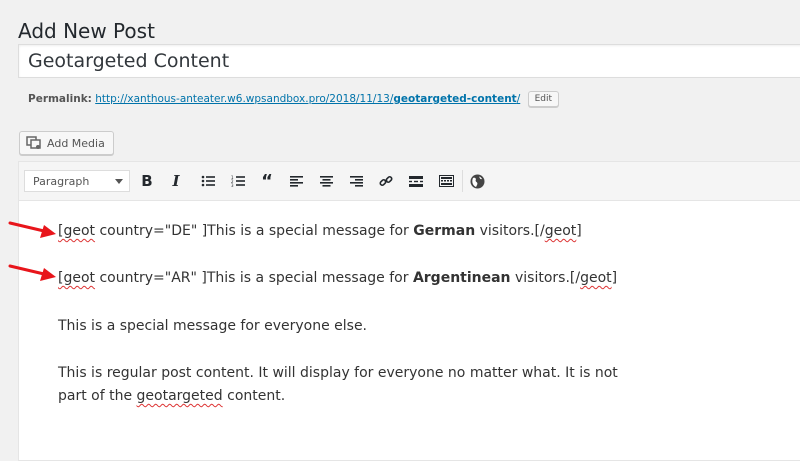  What do you see at coordinates (477, 181) in the screenshot?
I see `globe-icon` at bounding box center [477, 181].